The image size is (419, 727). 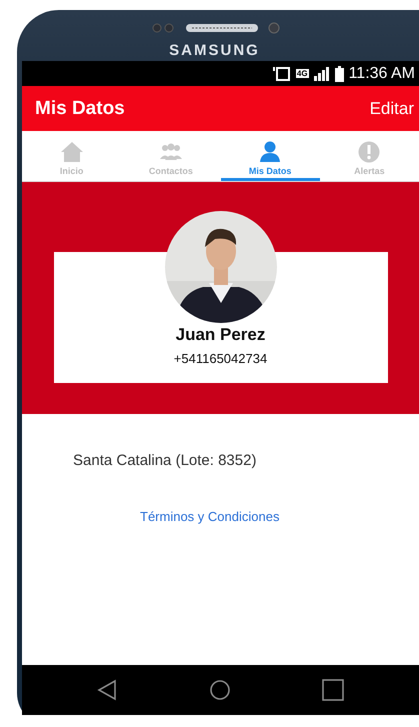 What do you see at coordinates (270, 152) in the screenshot?
I see `person-icon` at bounding box center [270, 152].